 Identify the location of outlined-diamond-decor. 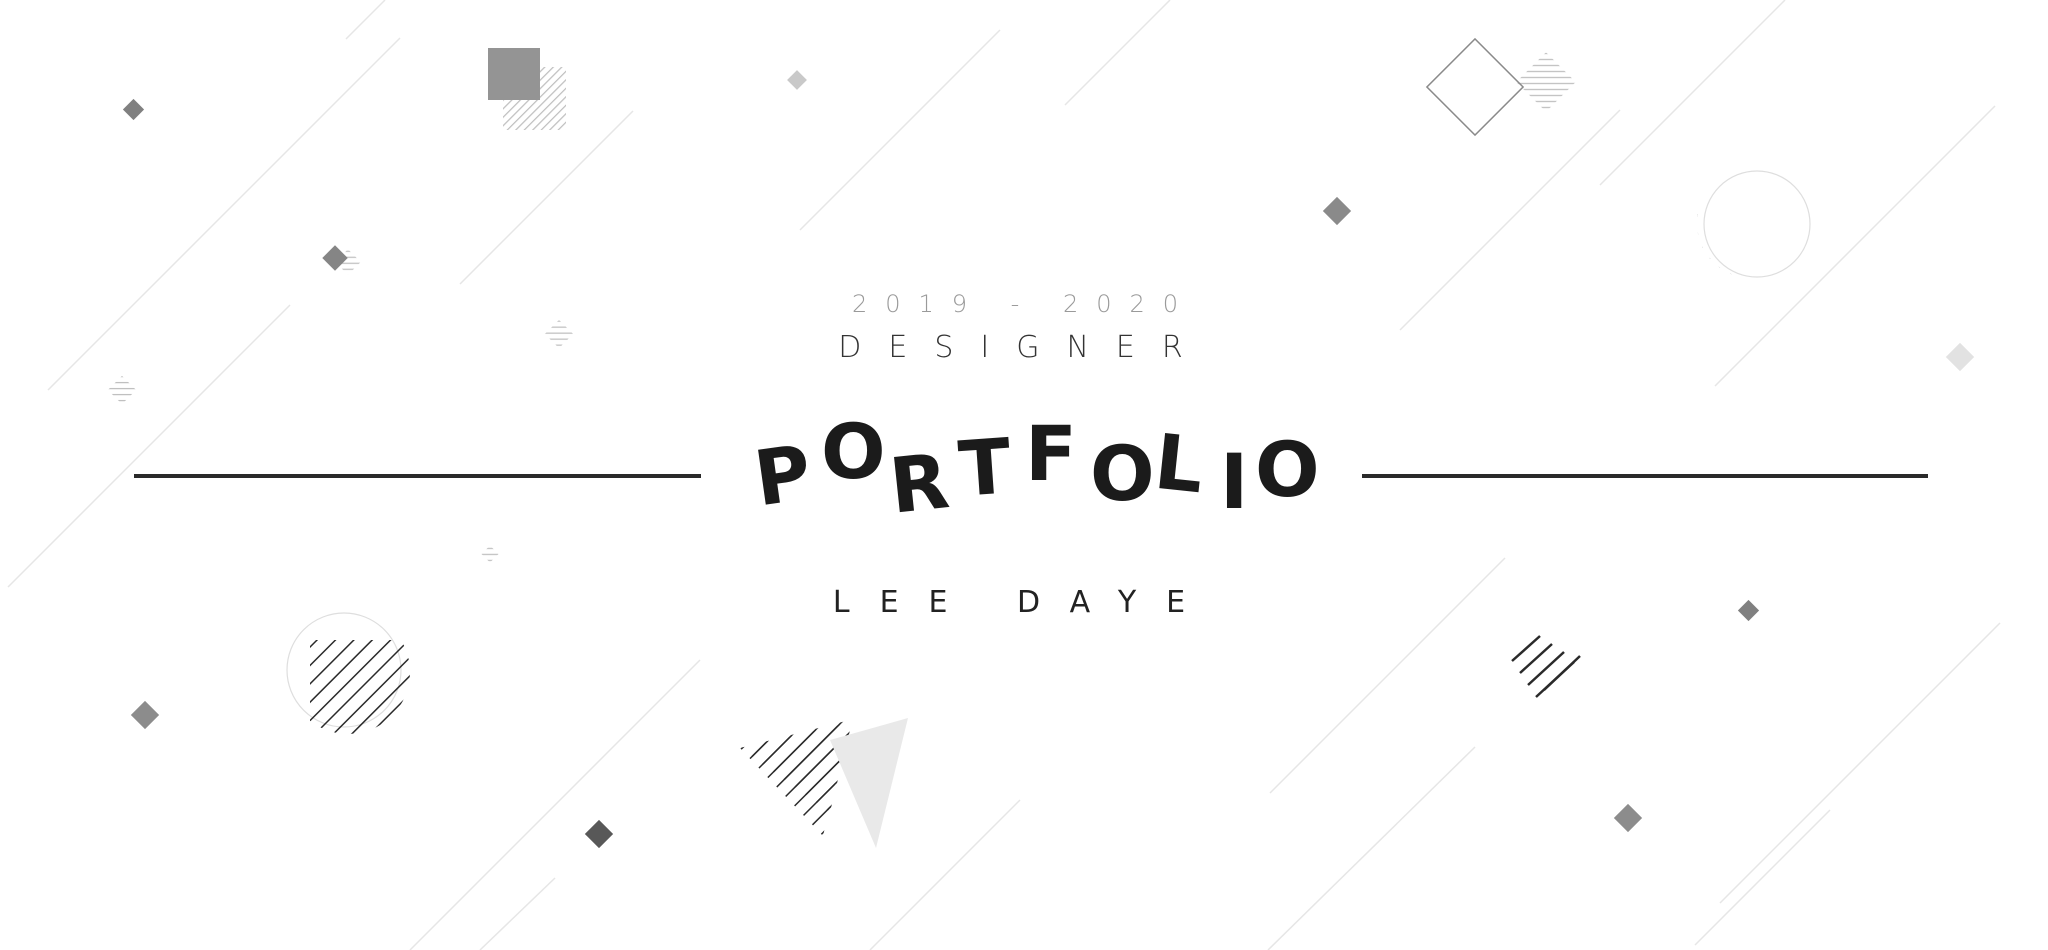
(1500, 87).